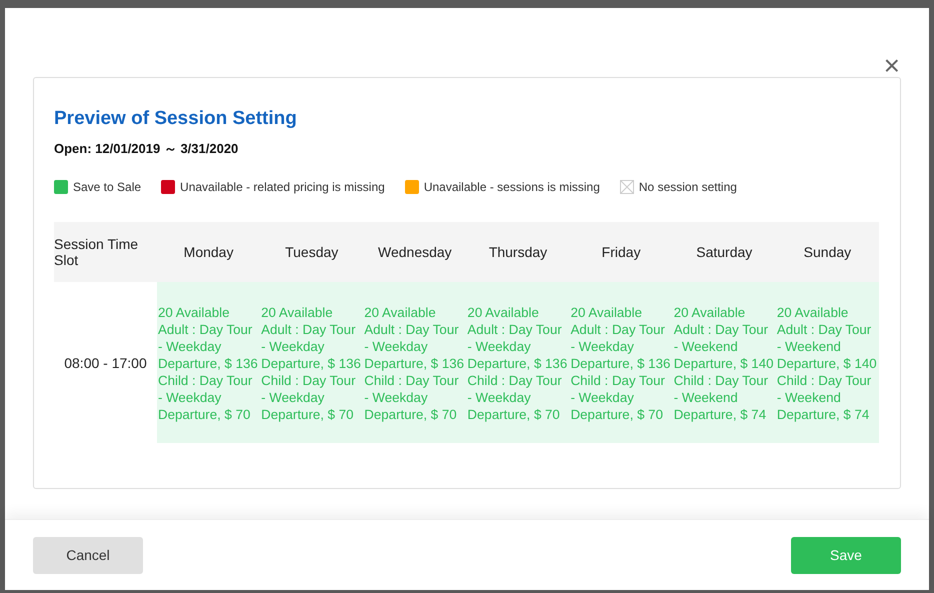  Describe the element at coordinates (414, 252) in the screenshot. I see `column-header: Wednesday` at that location.